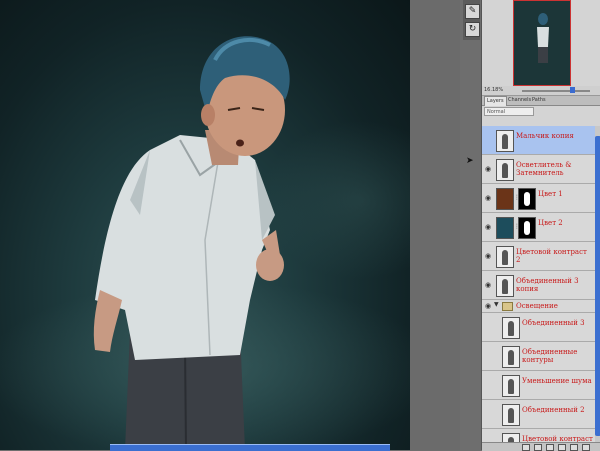 This screenshot has height=451, width=600. Describe the element at coordinates (435, 225) in the screenshot. I see `canvas-gutter` at that location.